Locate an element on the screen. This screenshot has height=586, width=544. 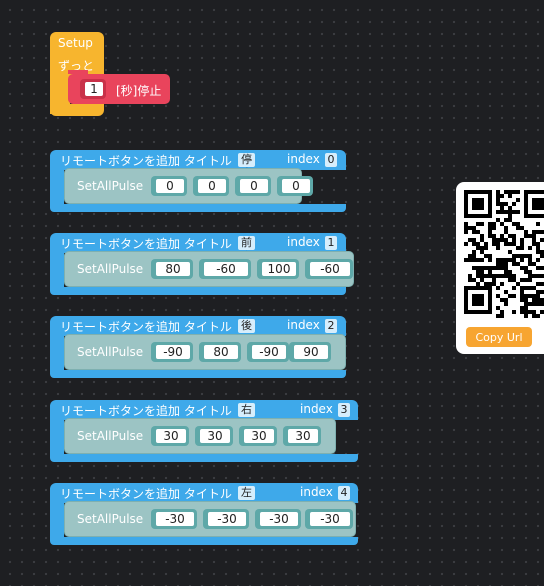
set-all-pulse-block: SetAllPulse -30 -30 -30 -30 is located at coordinates (210, 519).